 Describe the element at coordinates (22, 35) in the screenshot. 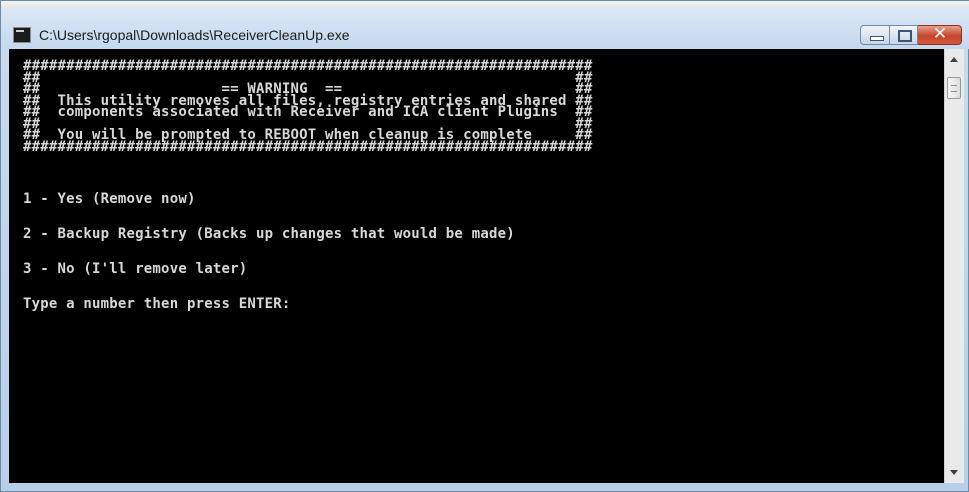

I see `console-app-icon` at that location.